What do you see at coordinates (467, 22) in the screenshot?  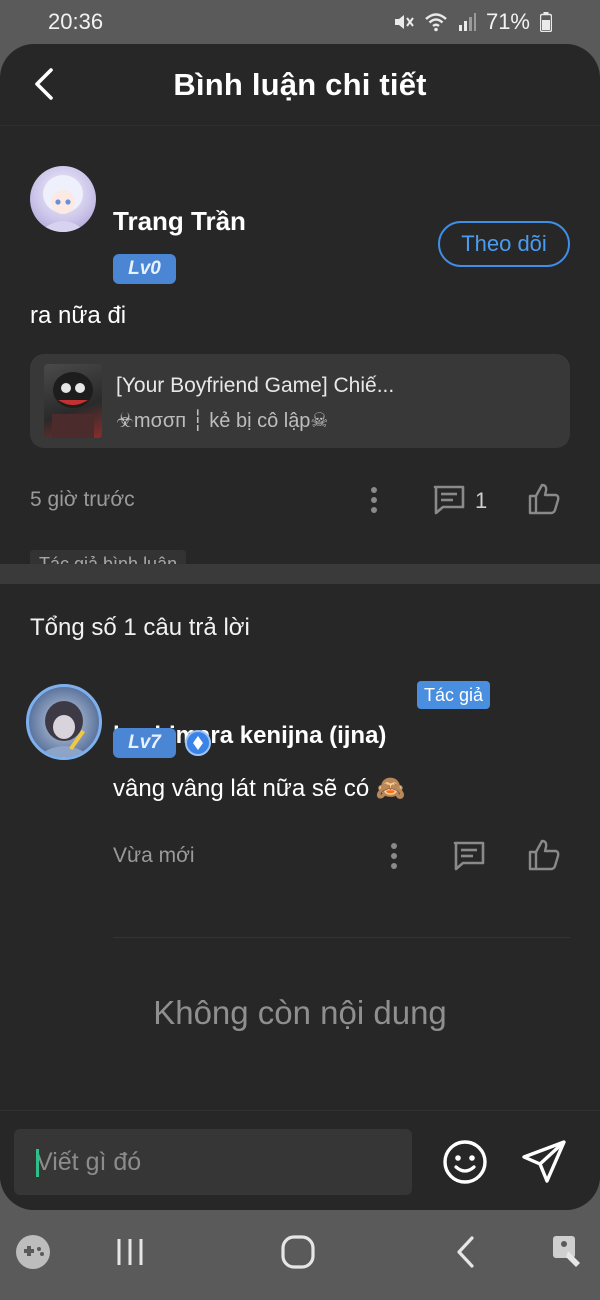 I see `signal-icon` at bounding box center [467, 22].